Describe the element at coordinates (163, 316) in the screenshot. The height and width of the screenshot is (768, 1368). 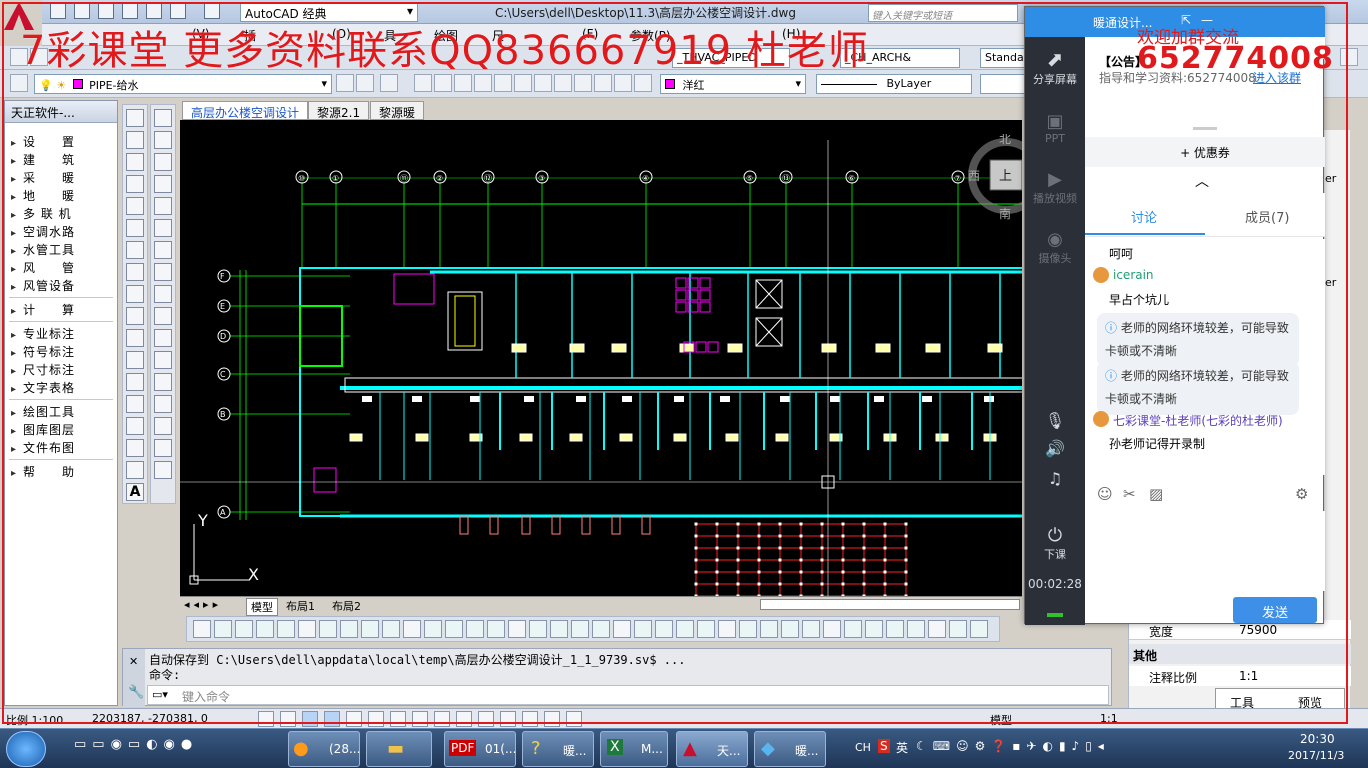
I see `trim-tool-icon` at that location.